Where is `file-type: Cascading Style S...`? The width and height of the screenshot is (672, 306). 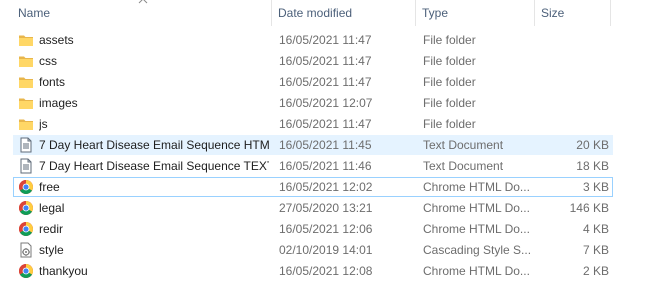
file-type: Cascading Style S... is located at coordinates (477, 250).